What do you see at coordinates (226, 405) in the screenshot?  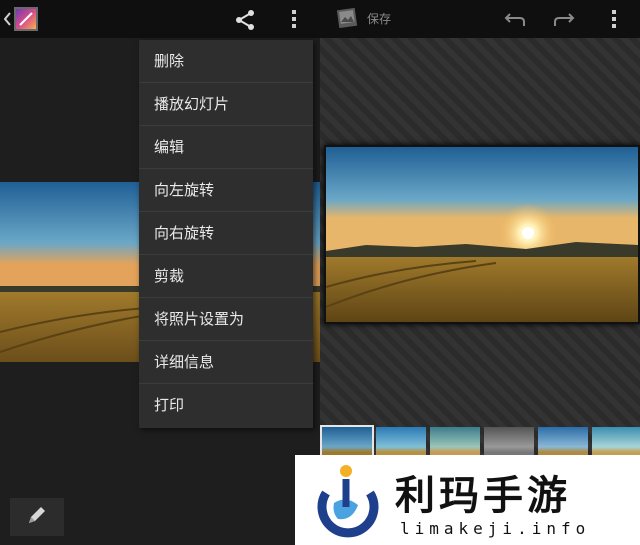 I see `menu-item-print: 打印` at bounding box center [226, 405].